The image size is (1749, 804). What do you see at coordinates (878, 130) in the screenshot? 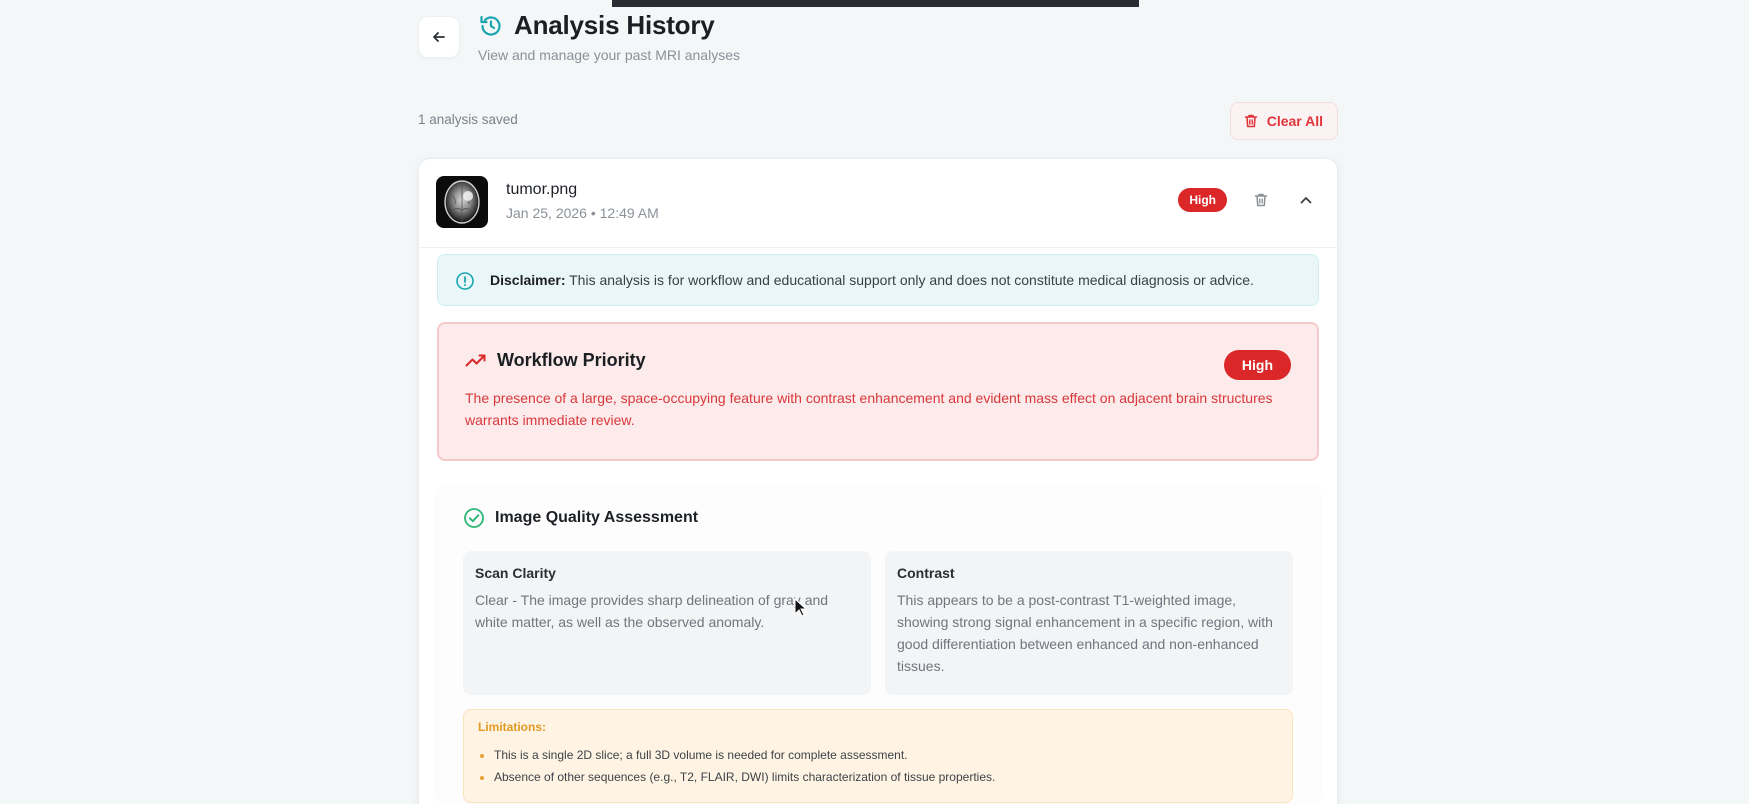
I see `history-toolbar: 1 analysis saved Clear All` at bounding box center [878, 130].